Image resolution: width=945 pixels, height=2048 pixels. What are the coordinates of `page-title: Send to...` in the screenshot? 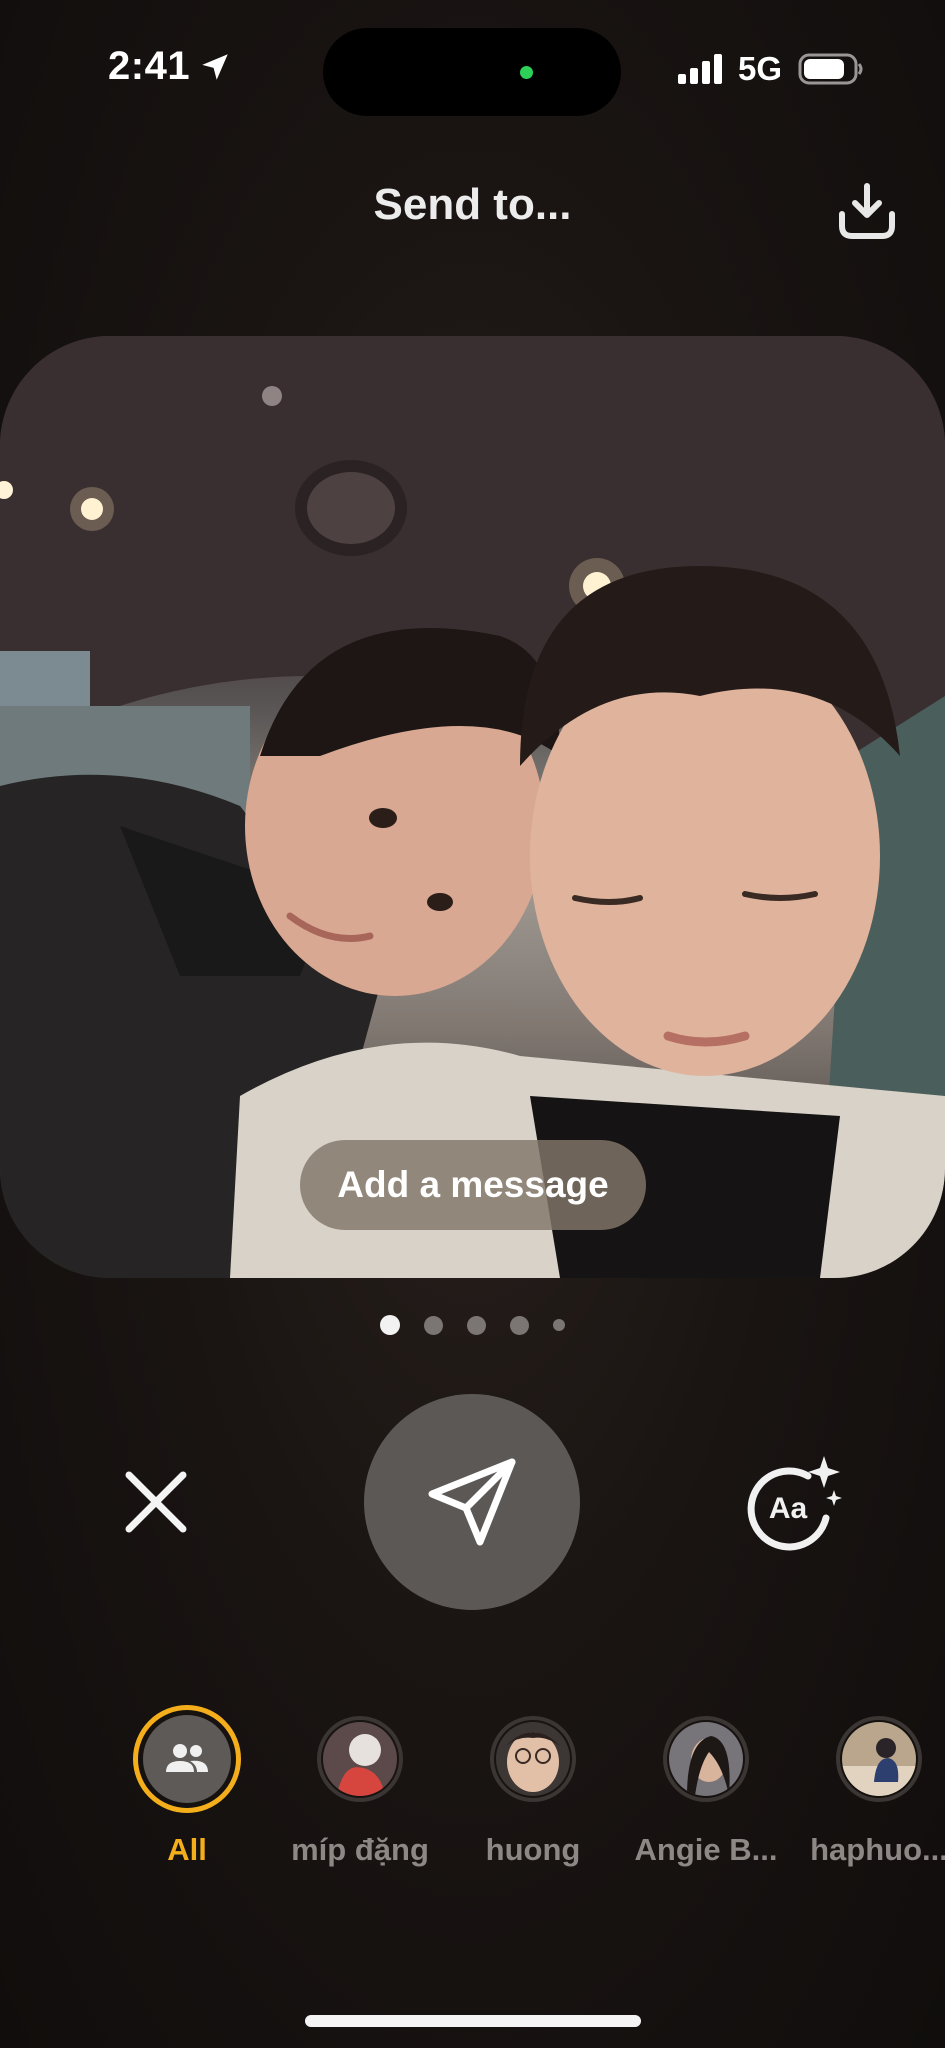 It's located at (472, 204).